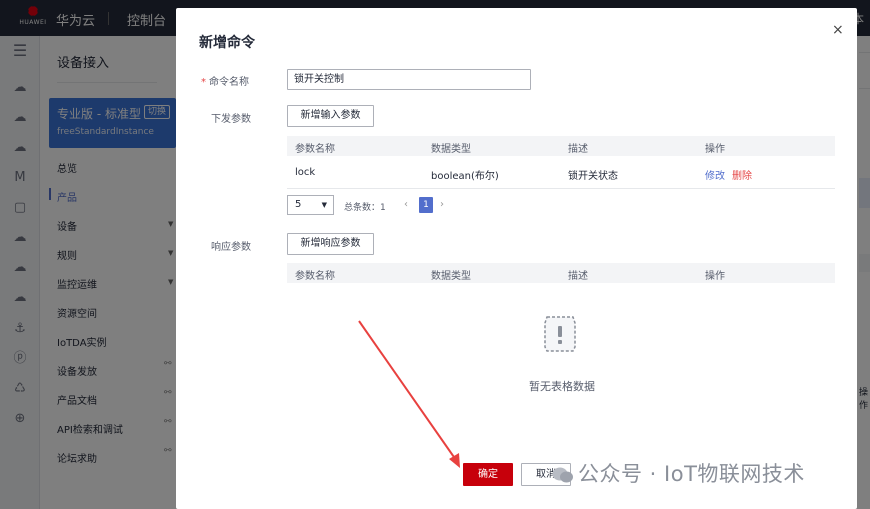  What do you see at coordinates (715, 174) in the screenshot?
I see `edit-link: 修改` at bounding box center [715, 174].